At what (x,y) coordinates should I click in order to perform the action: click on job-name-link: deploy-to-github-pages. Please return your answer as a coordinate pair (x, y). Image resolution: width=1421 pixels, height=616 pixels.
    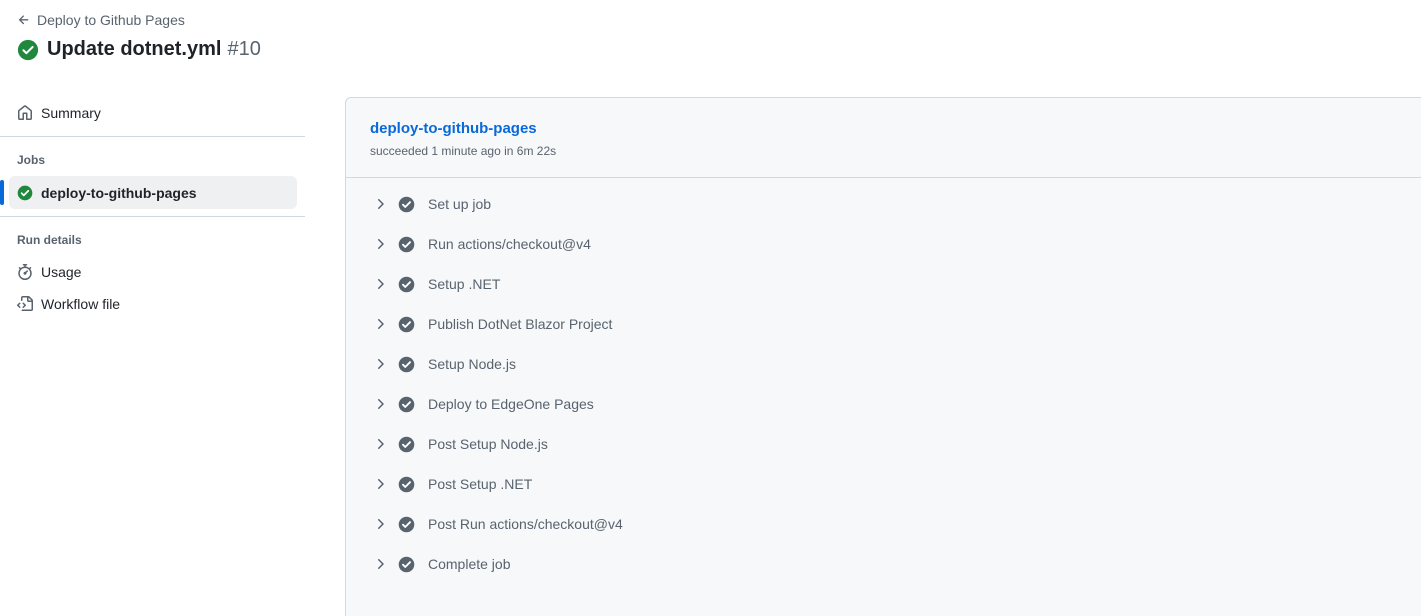
    Looking at the image, I should click on (453, 128).